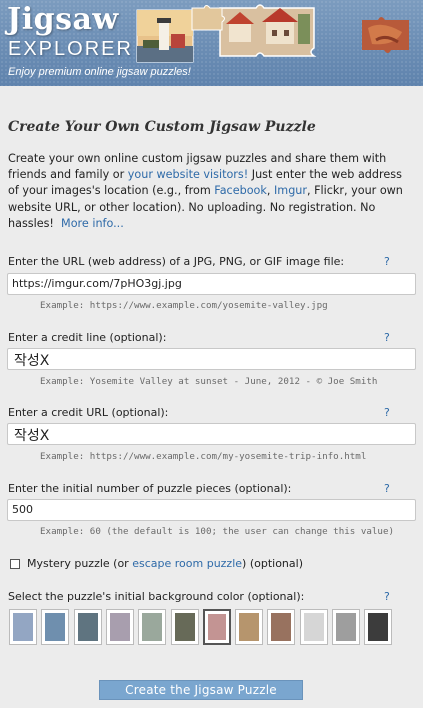  I want to click on url-help-link: ?, so click(387, 261).